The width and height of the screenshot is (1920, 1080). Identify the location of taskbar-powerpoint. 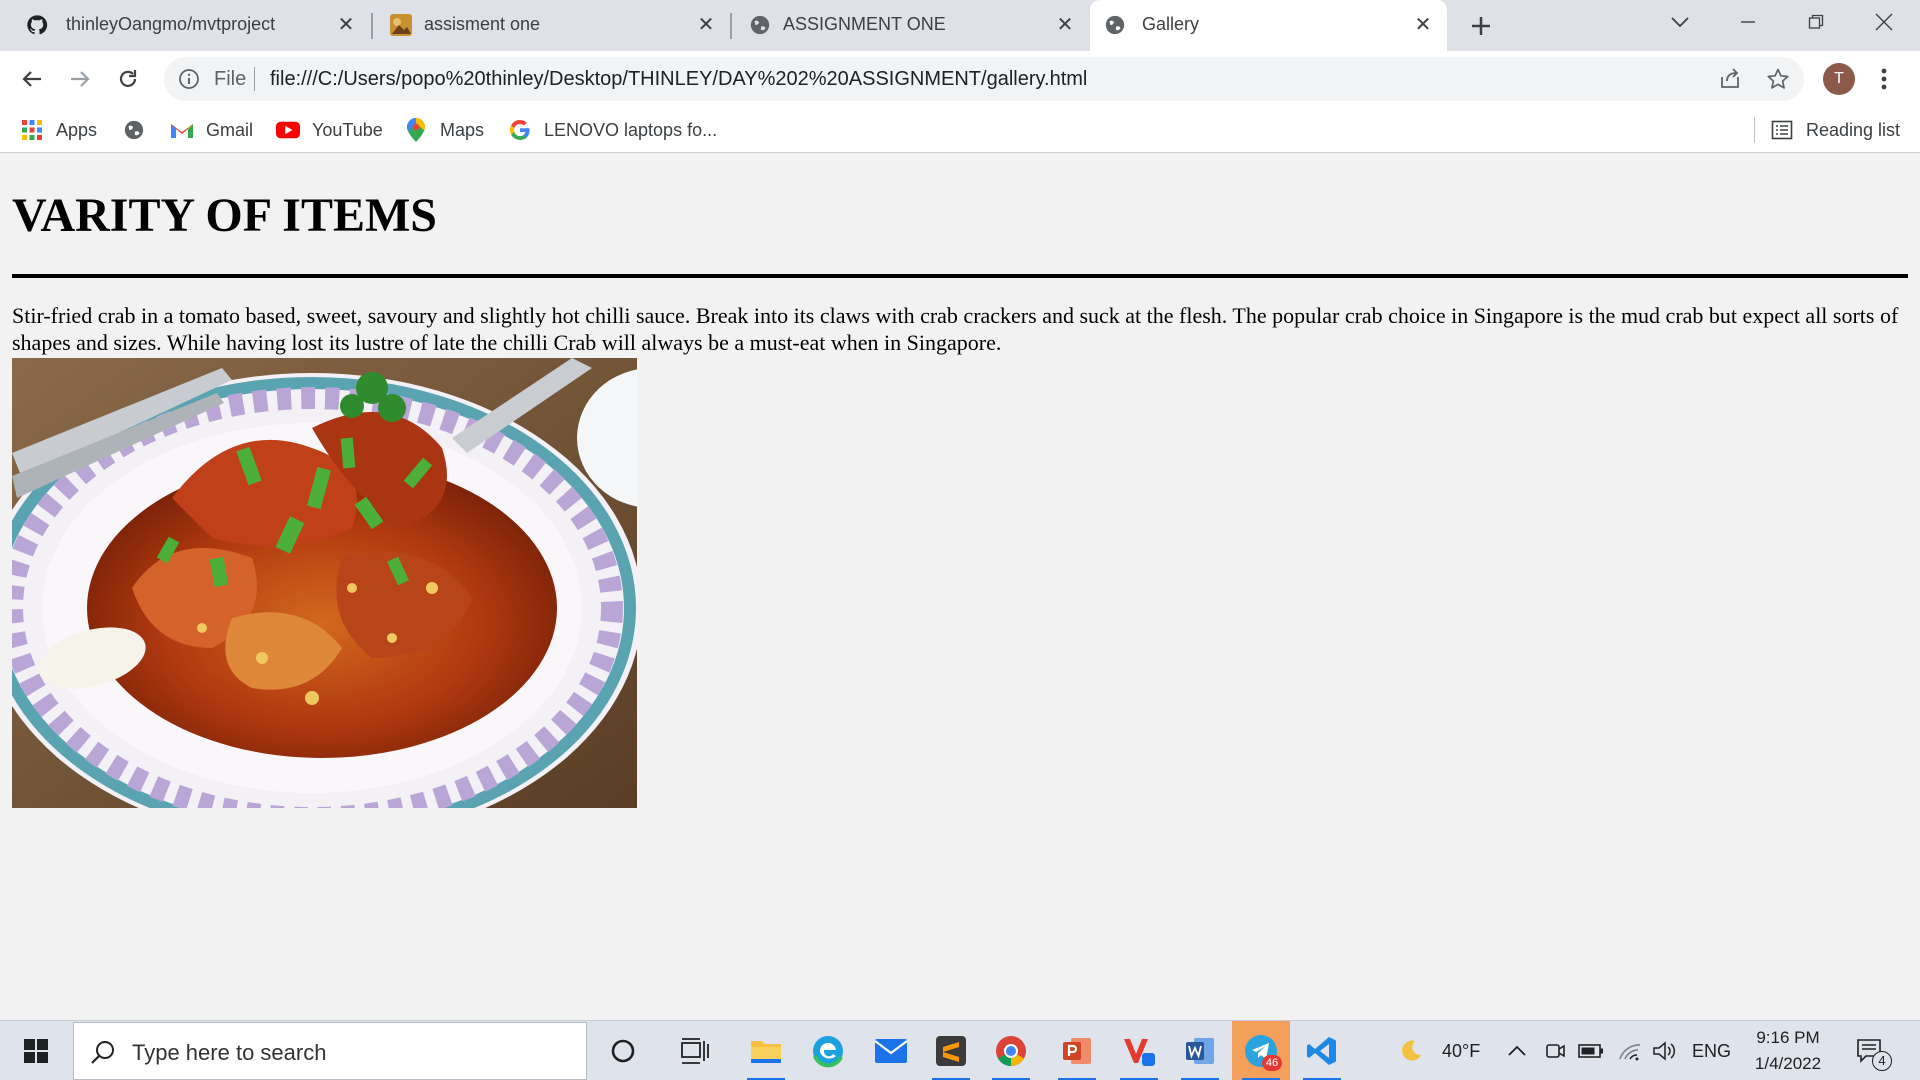
(1077, 1050).